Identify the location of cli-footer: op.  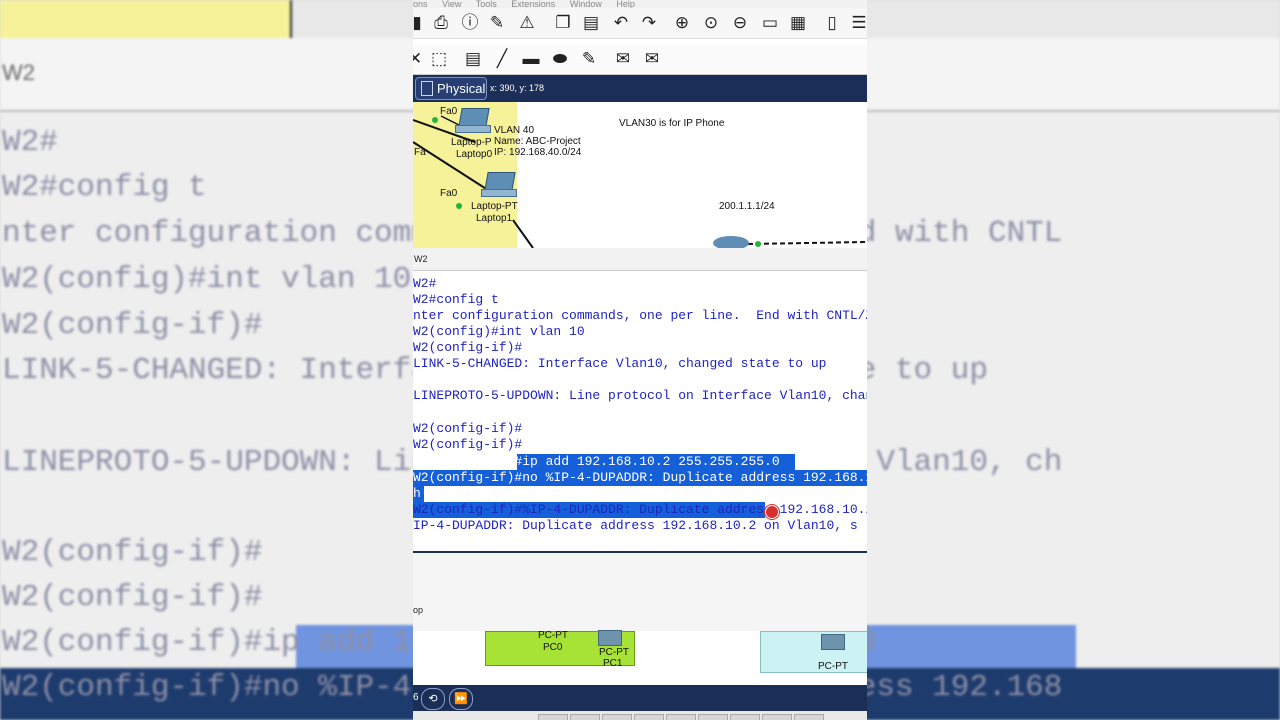
(640, 592).